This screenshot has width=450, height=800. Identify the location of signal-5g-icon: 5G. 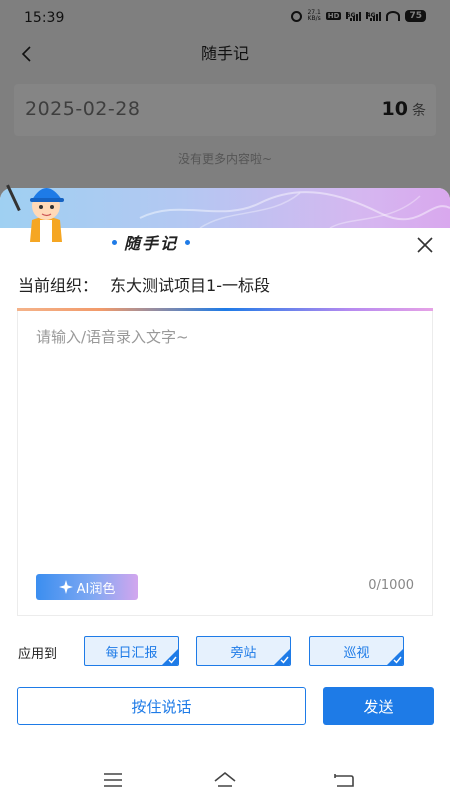
(354, 16).